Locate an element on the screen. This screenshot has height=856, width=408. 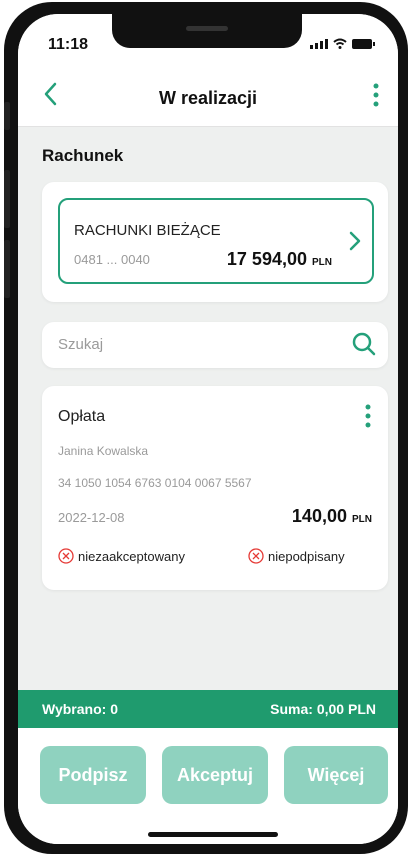
status-icons is located at coordinates (342, 43).